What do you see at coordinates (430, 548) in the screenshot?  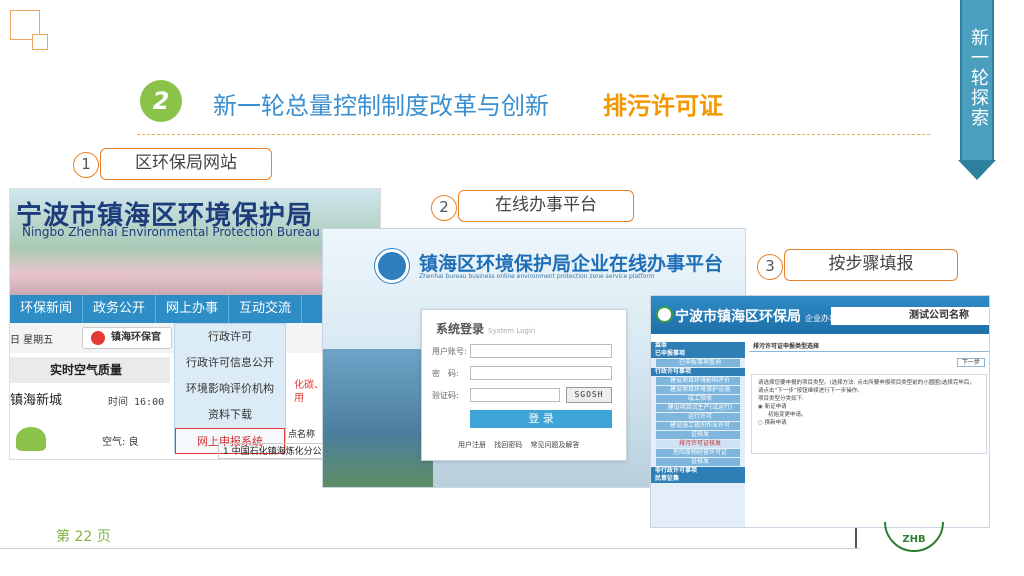 I see `footer-divider` at bounding box center [430, 548].